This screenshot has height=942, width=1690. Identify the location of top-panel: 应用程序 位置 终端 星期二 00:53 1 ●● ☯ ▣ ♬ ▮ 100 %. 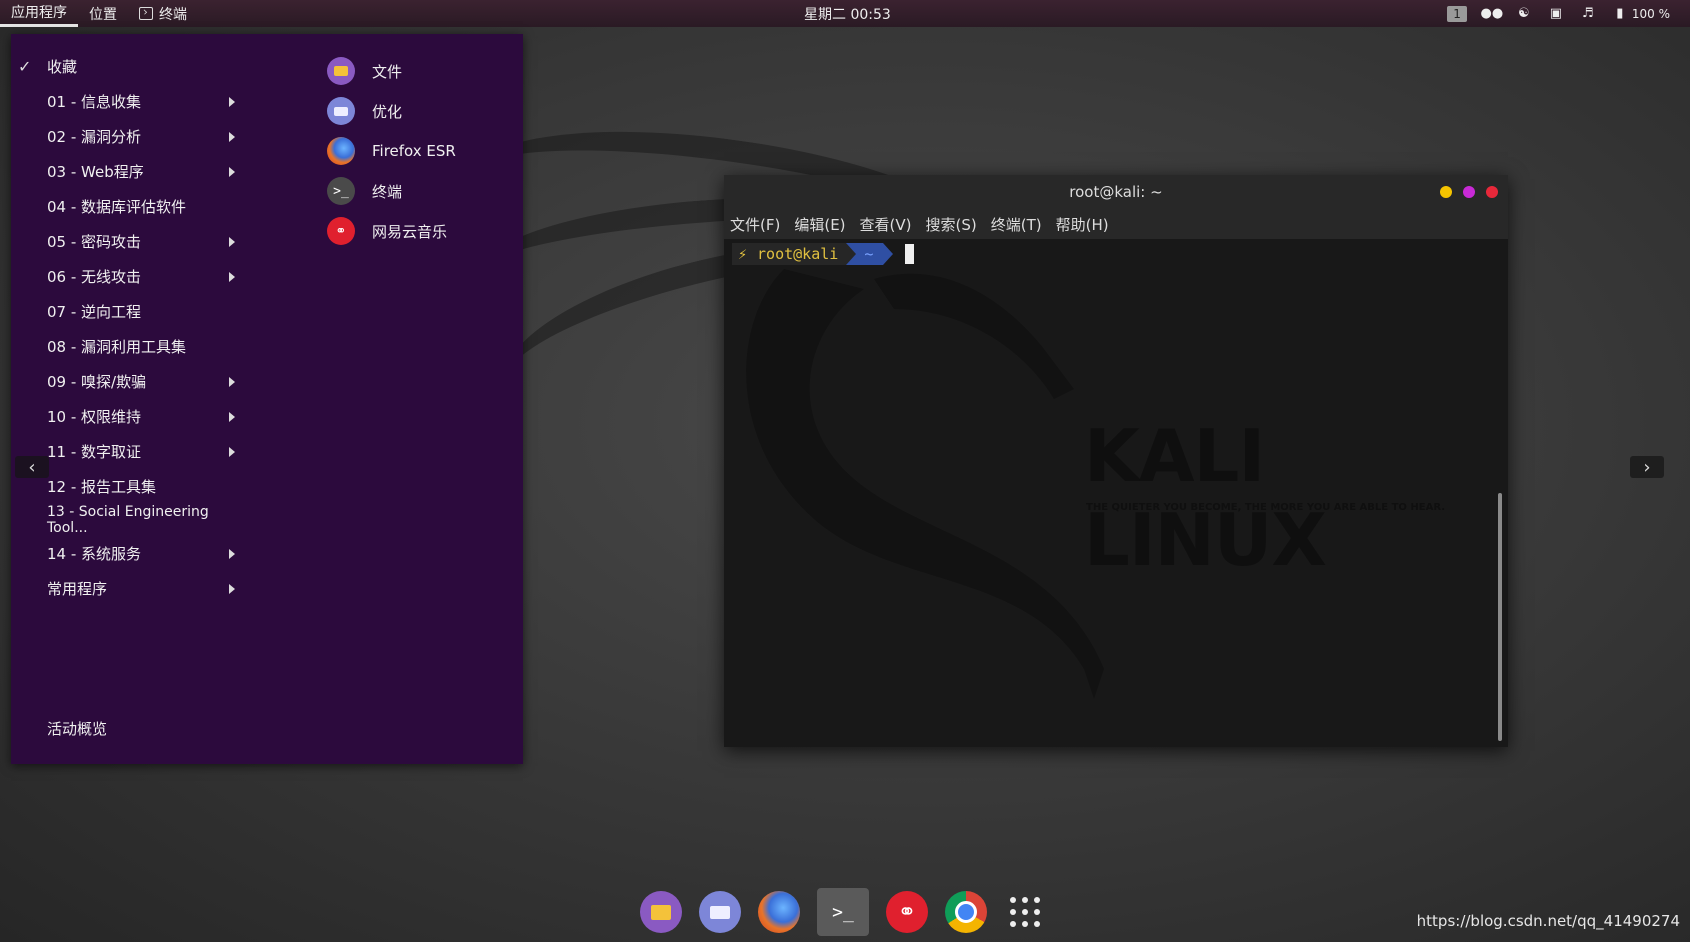
(845, 13).